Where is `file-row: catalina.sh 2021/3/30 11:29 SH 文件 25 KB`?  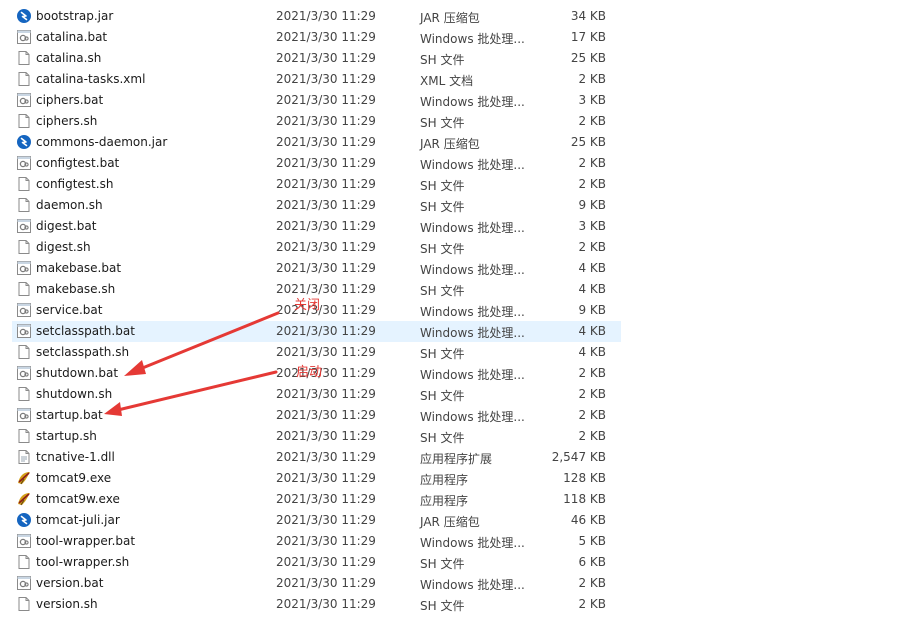 file-row: catalina.sh 2021/3/30 11:29 SH 文件 25 KB is located at coordinates (316, 58).